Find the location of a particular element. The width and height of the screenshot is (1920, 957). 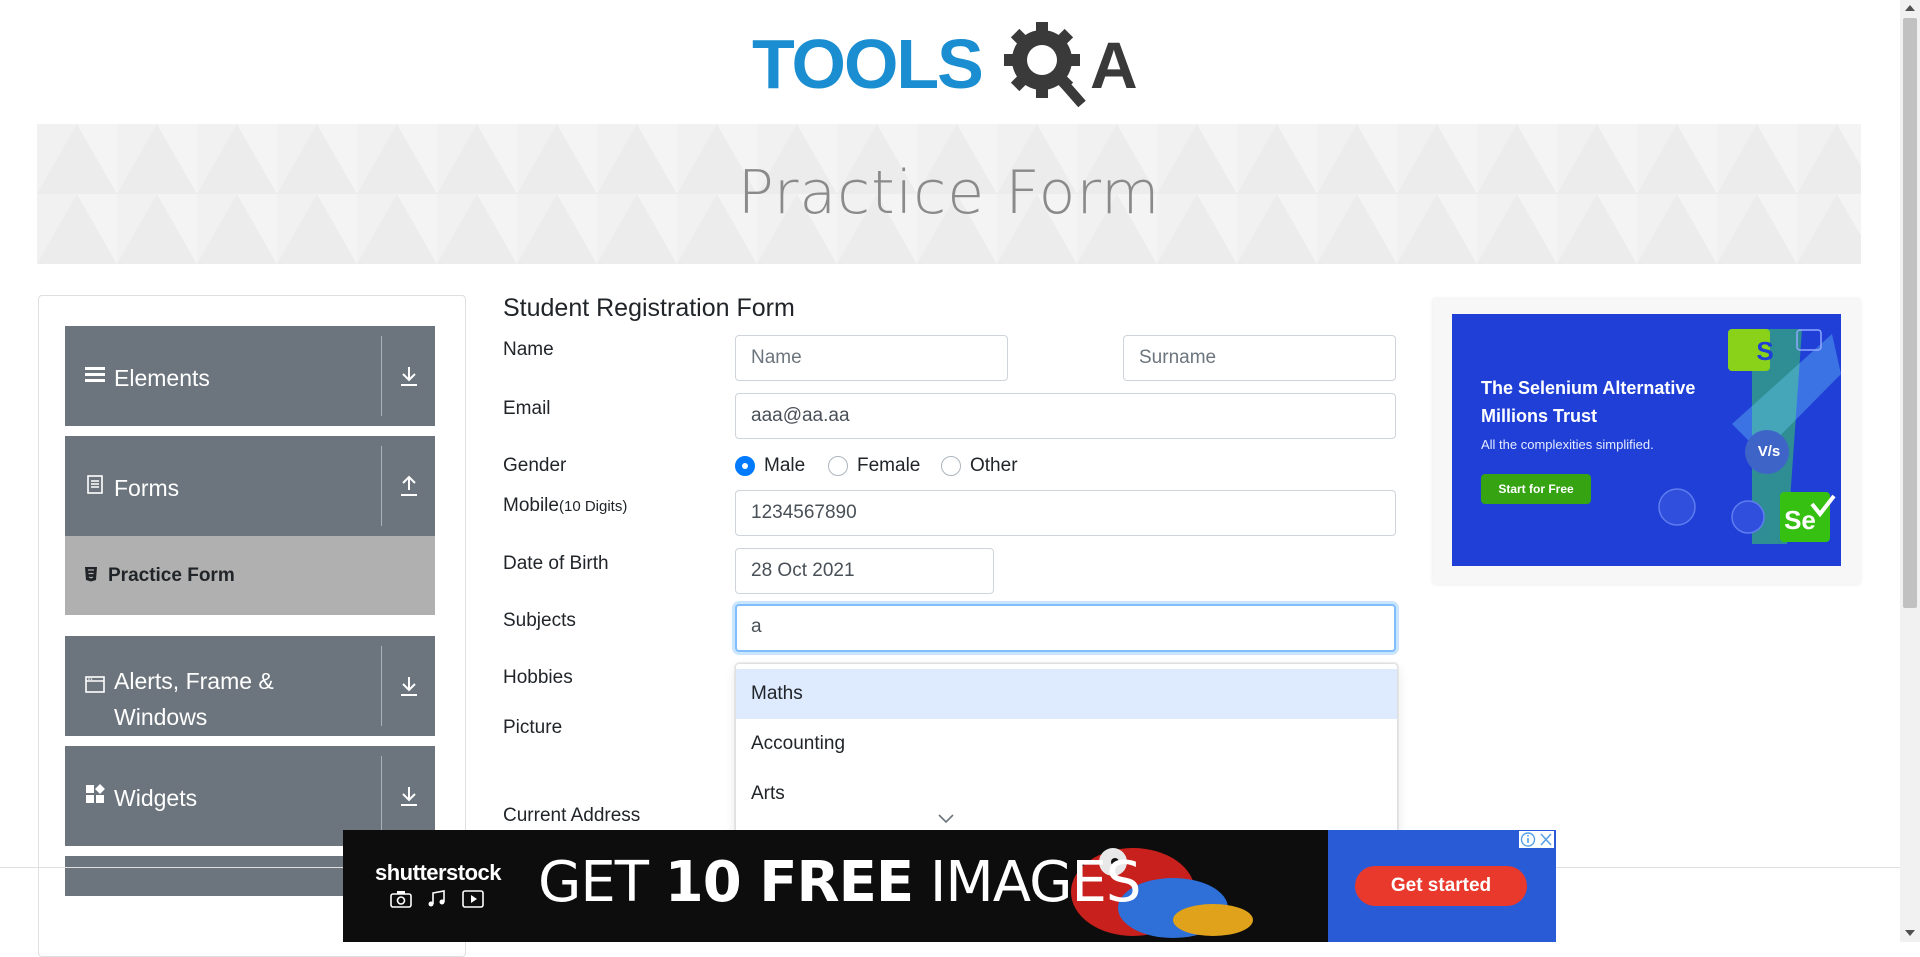

gender-radio-female: Female is located at coordinates (874, 466).